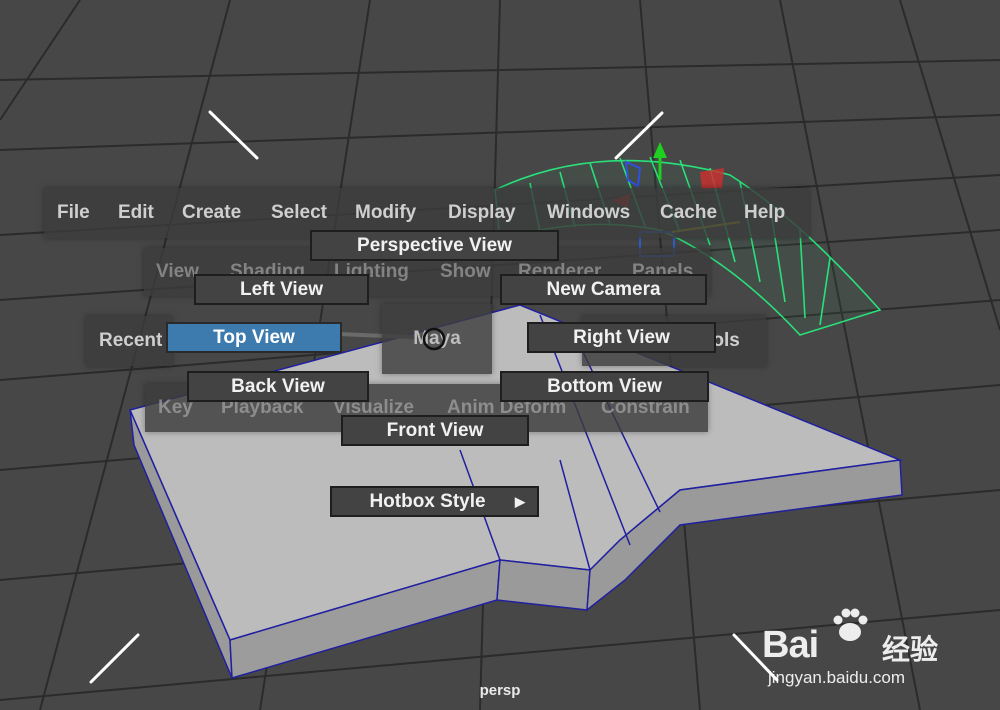 The image size is (1000, 710). I want to click on menu-create: Create, so click(211, 213).